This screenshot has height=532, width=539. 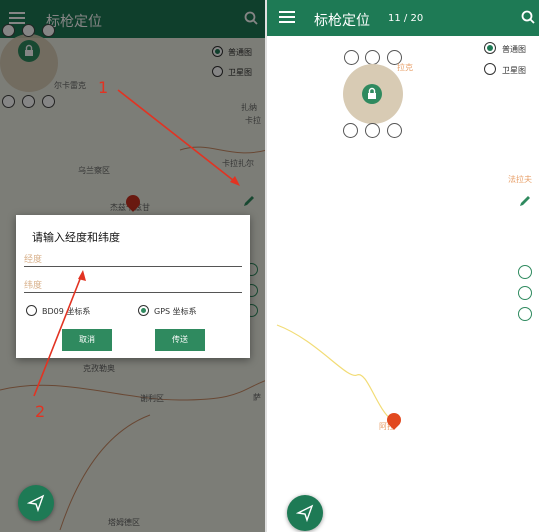 I want to click on annotation-two: 2, so click(x=40, y=411).